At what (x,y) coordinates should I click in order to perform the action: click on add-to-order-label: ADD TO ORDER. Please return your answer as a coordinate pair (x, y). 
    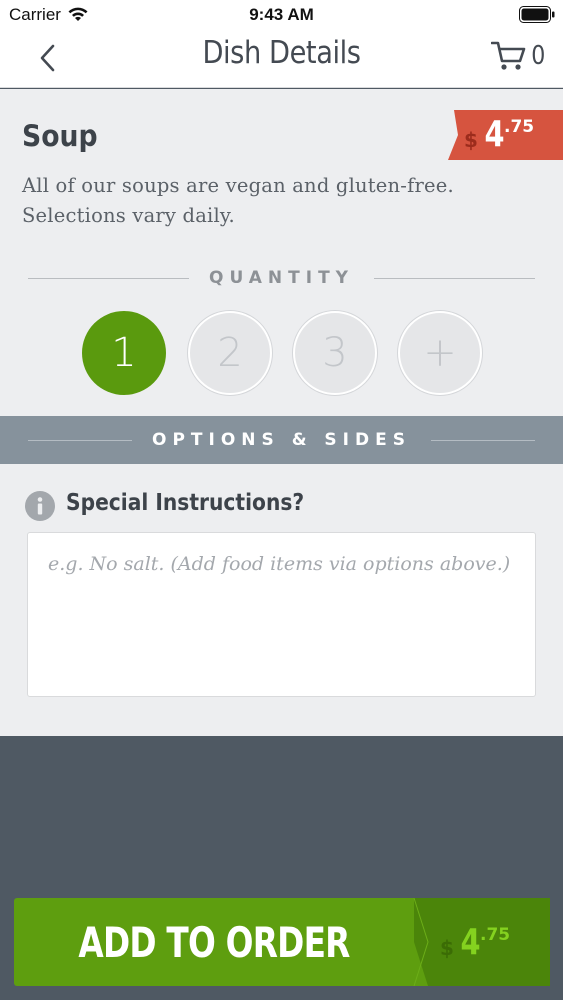
    Looking at the image, I should click on (214, 942).